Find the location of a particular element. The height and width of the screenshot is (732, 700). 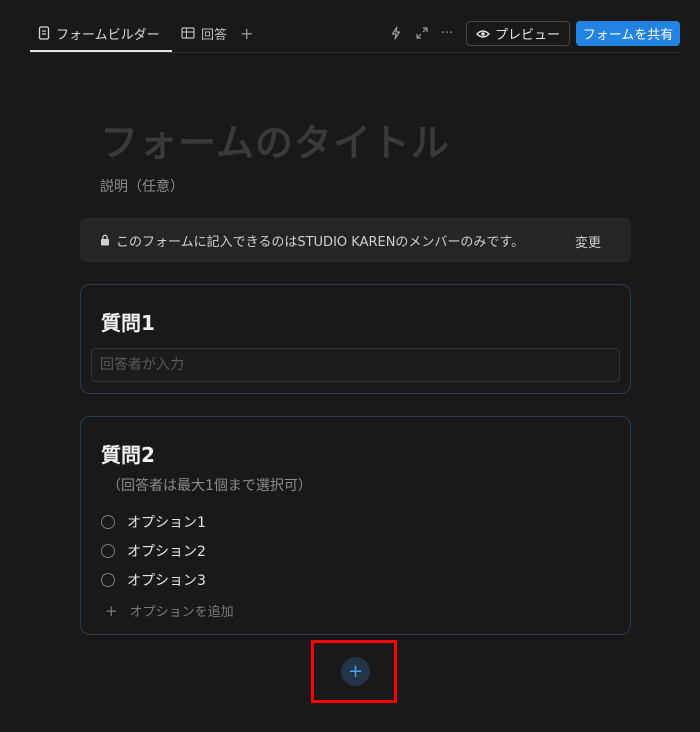

lock-icon is located at coordinates (105, 240).